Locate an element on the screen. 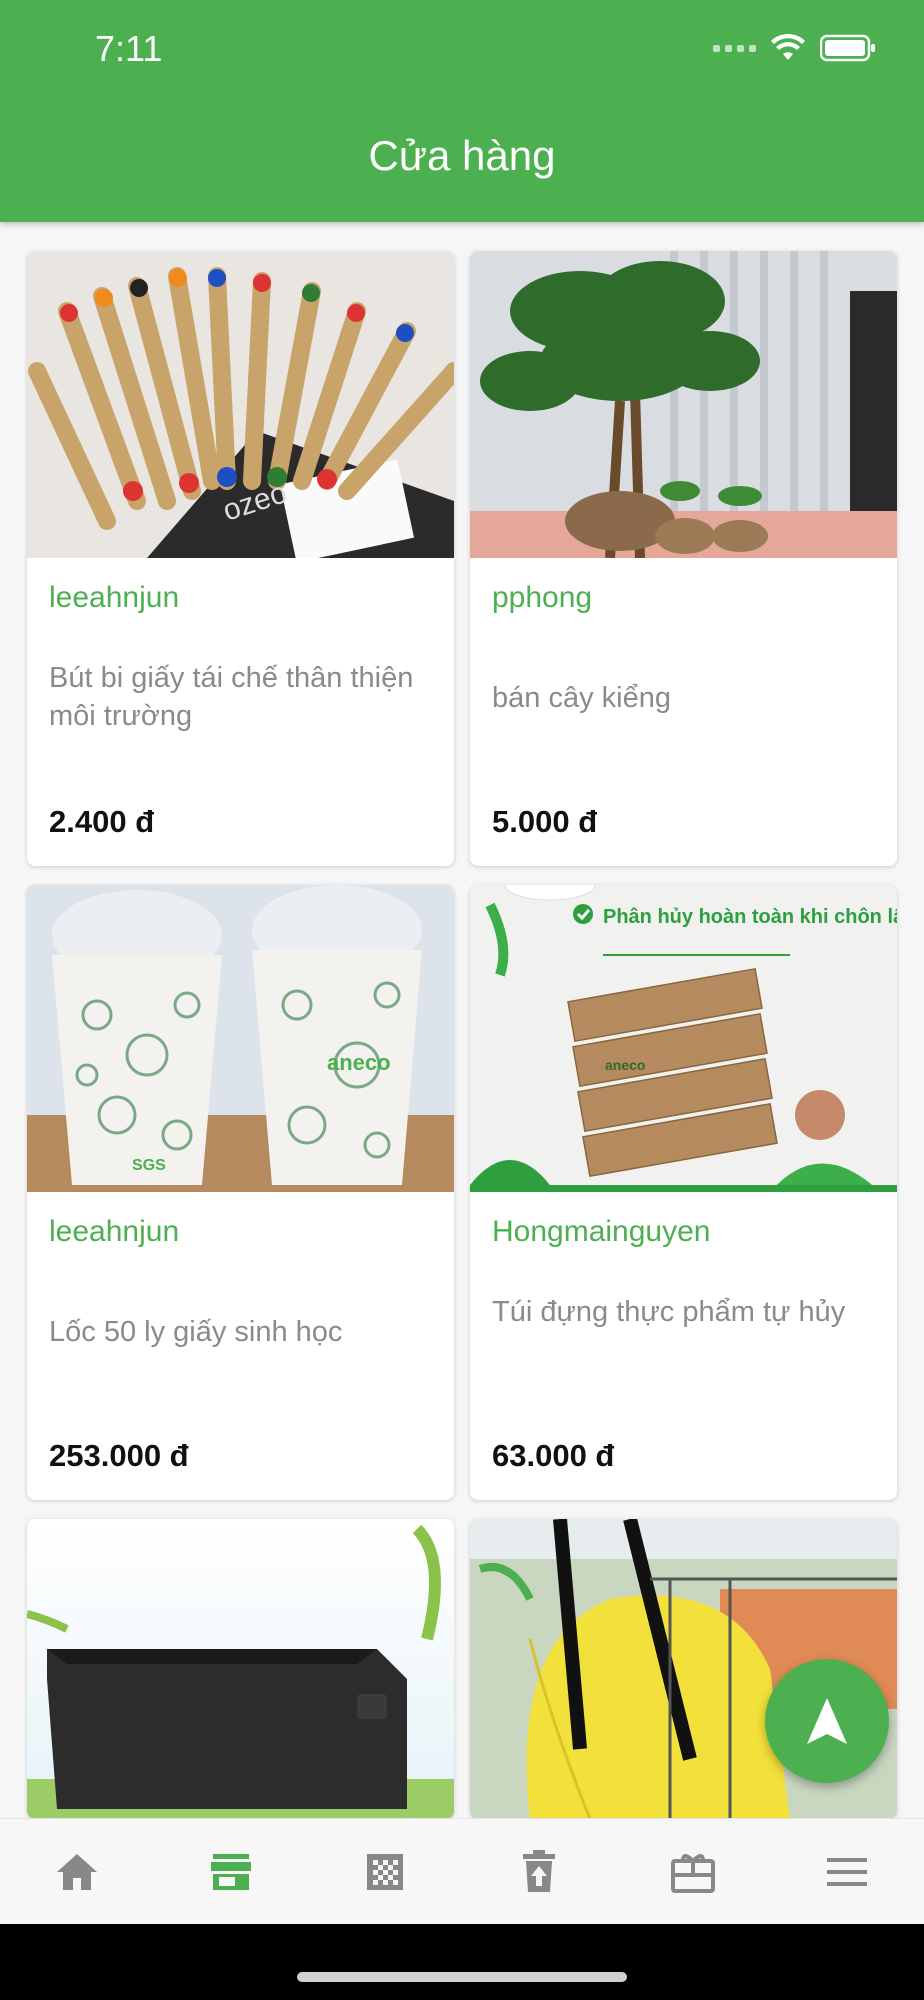 The image size is (924, 2000). bags-logo-text: aneco is located at coordinates (625, 1065).